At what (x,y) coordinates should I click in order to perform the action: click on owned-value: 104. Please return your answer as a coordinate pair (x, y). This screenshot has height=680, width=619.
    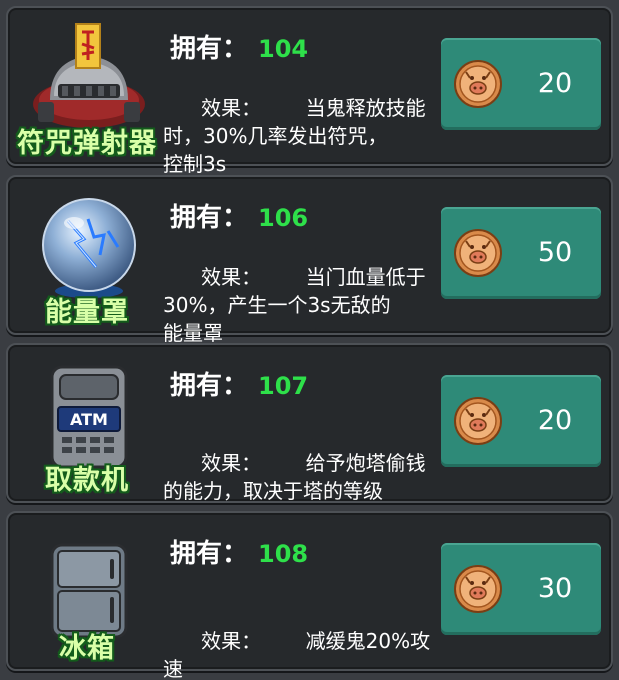
    Looking at the image, I should click on (283, 49).